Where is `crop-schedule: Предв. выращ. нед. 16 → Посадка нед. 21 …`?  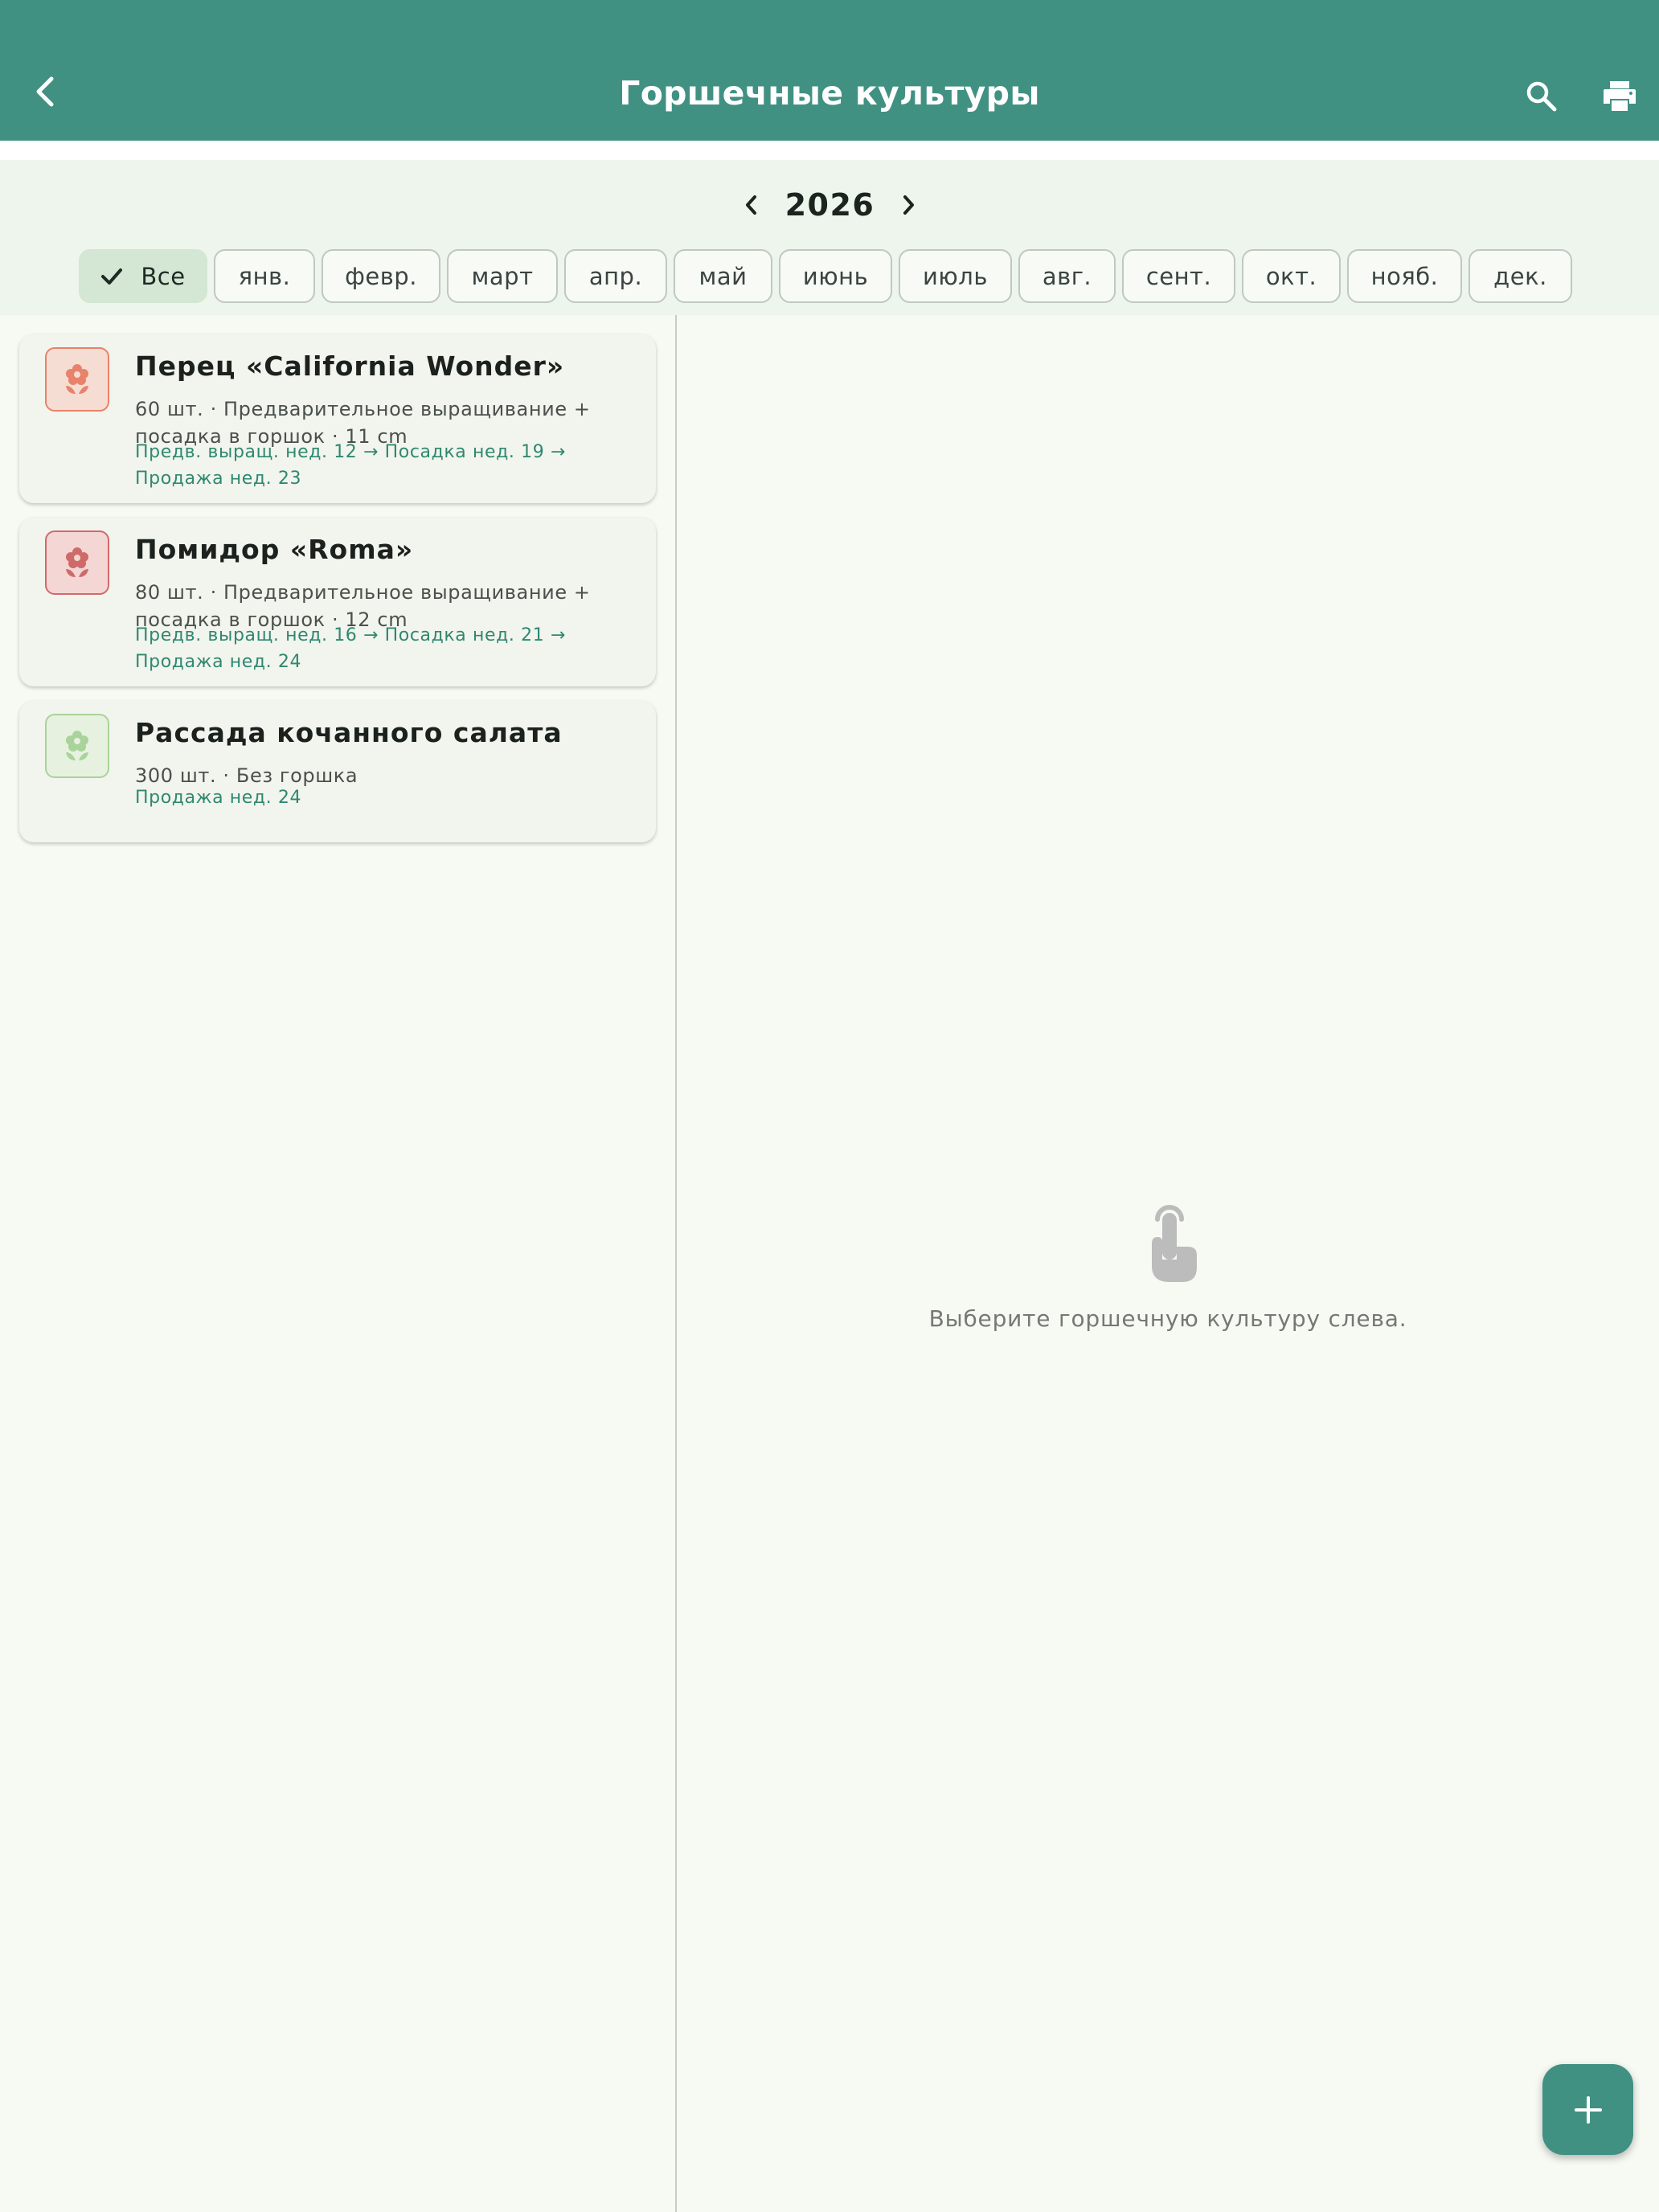
crop-schedule: Предв. выращ. нед. 16 → Посадка нед. 21 … is located at coordinates (350, 648).